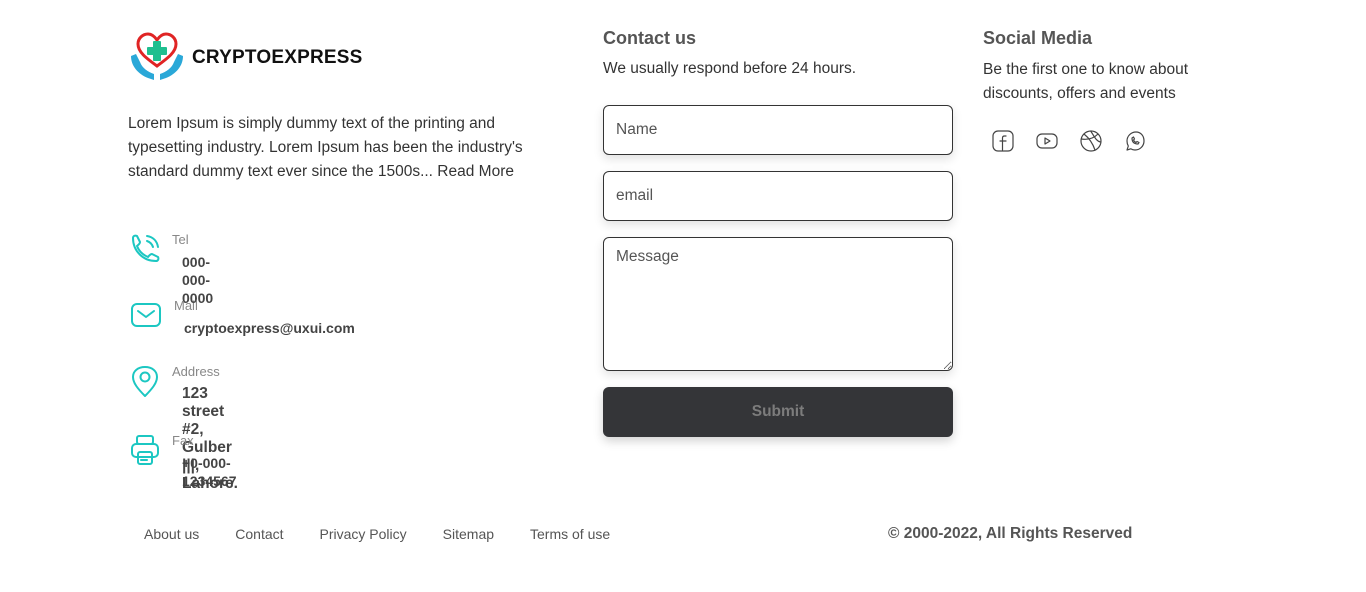  Describe the element at coordinates (269, 328) in the screenshot. I see `mail-value: cryptoexpress@uxui.com` at that location.